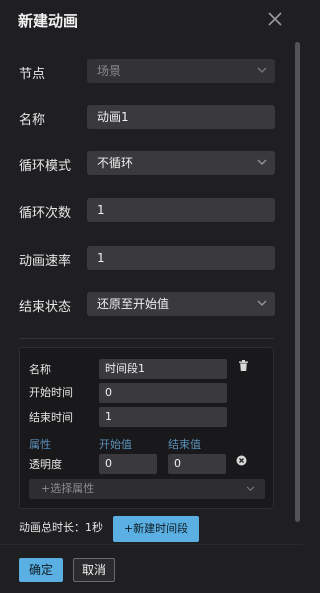 The image size is (320, 593). I want to click on remove-attribute-icon, so click(241, 460).